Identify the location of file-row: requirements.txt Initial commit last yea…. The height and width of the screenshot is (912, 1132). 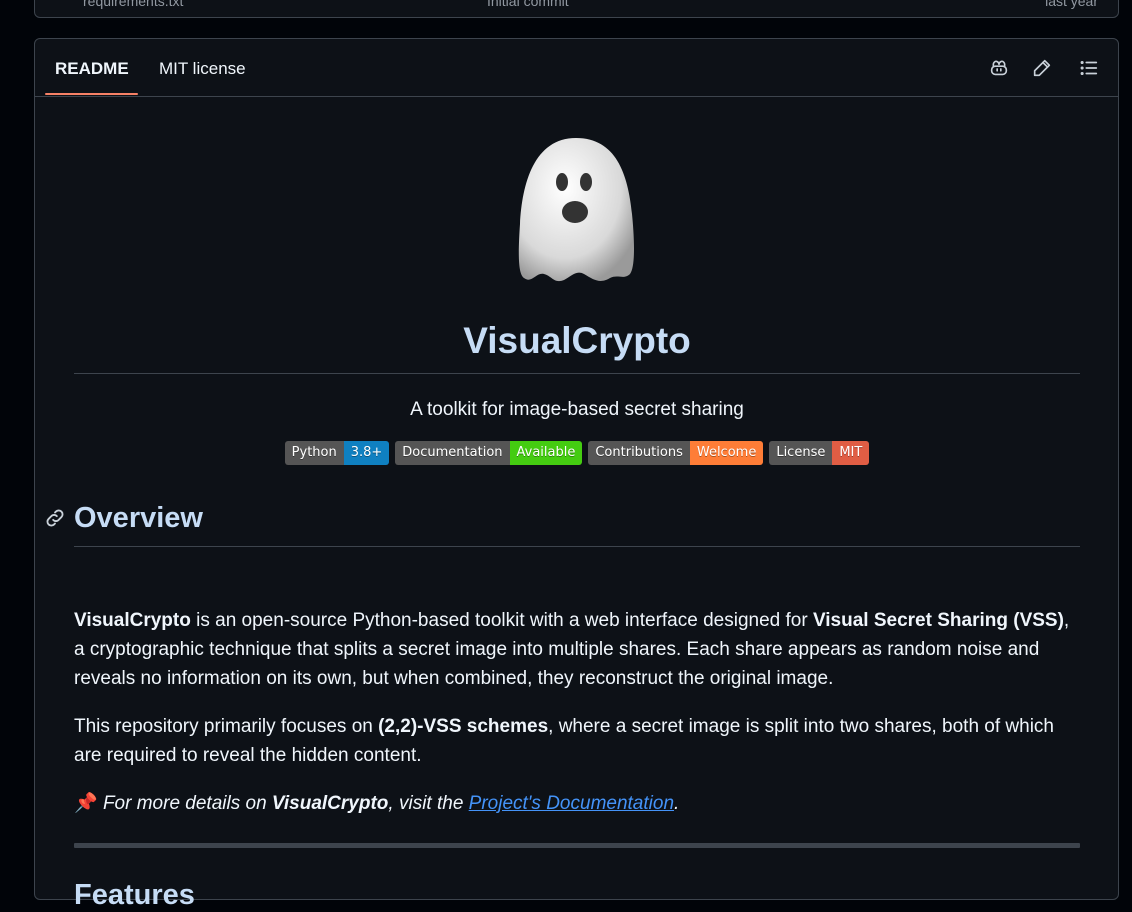
(576, 9).